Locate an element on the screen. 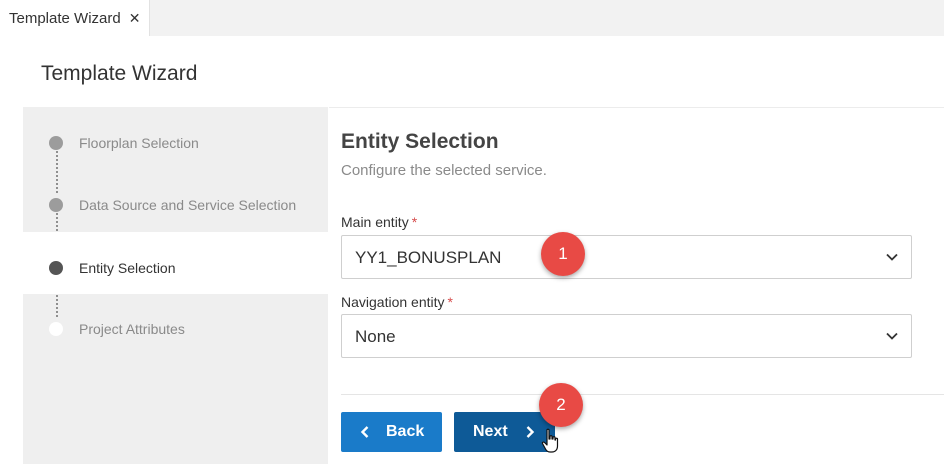  step-label: Entity Selection is located at coordinates (127, 268).